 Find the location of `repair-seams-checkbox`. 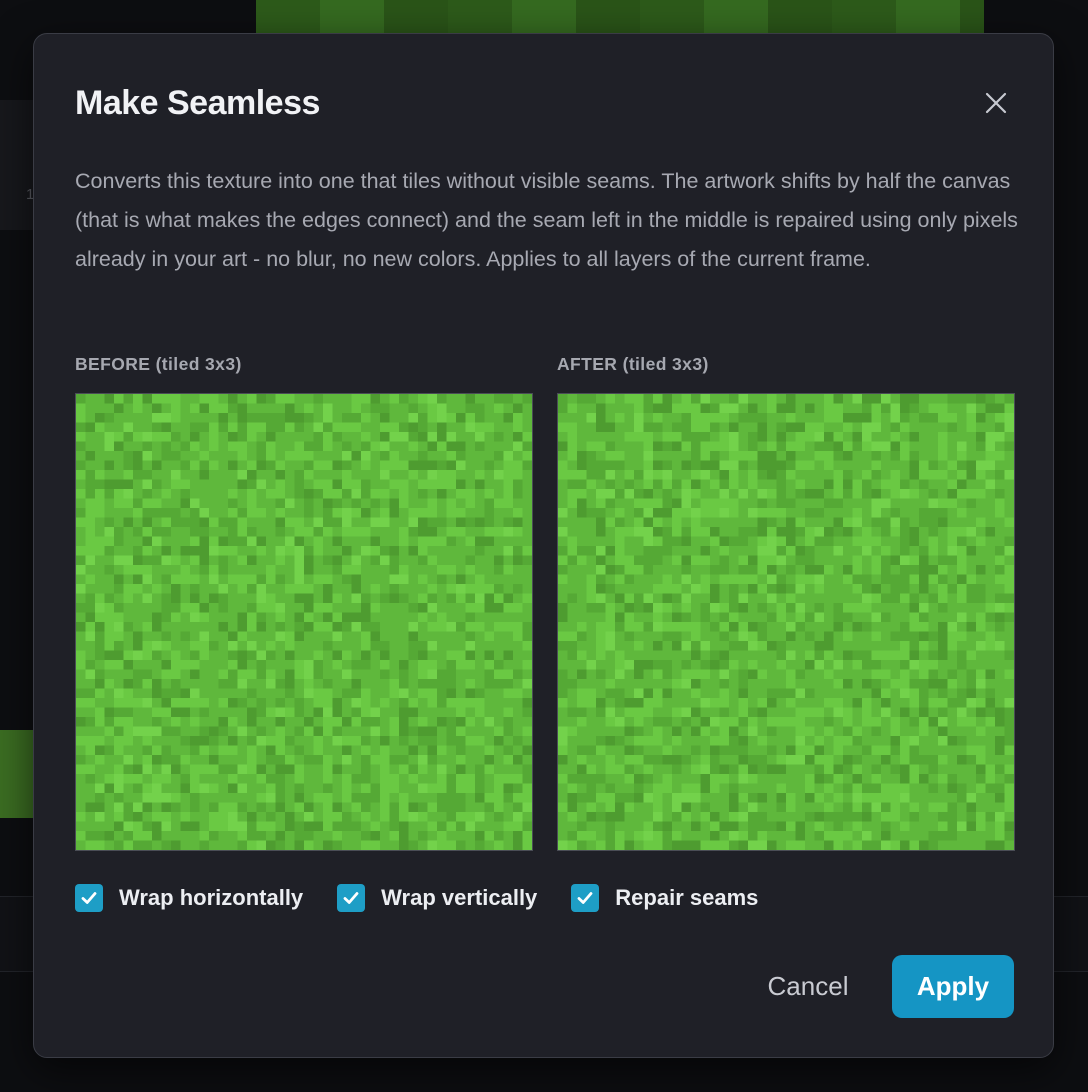

repair-seams-checkbox is located at coordinates (585, 898).